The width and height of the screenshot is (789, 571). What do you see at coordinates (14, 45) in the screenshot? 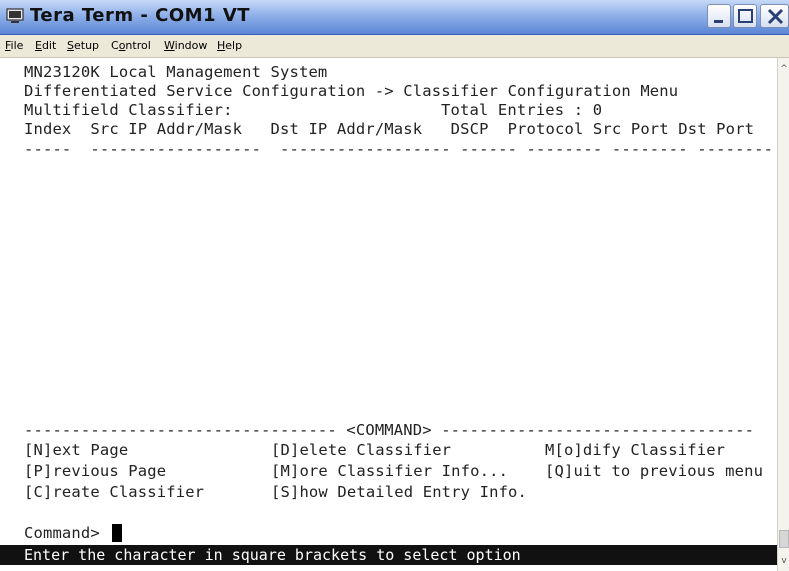
I see `menu-file: File` at bounding box center [14, 45].